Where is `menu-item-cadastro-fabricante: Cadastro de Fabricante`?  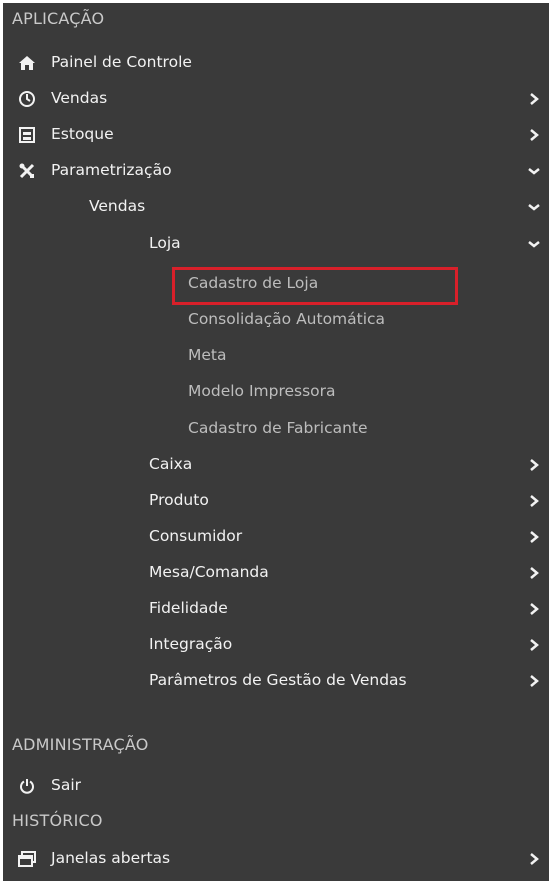
menu-item-cadastro-fabricante: Cadastro de Fabricante is located at coordinates (276, 429).